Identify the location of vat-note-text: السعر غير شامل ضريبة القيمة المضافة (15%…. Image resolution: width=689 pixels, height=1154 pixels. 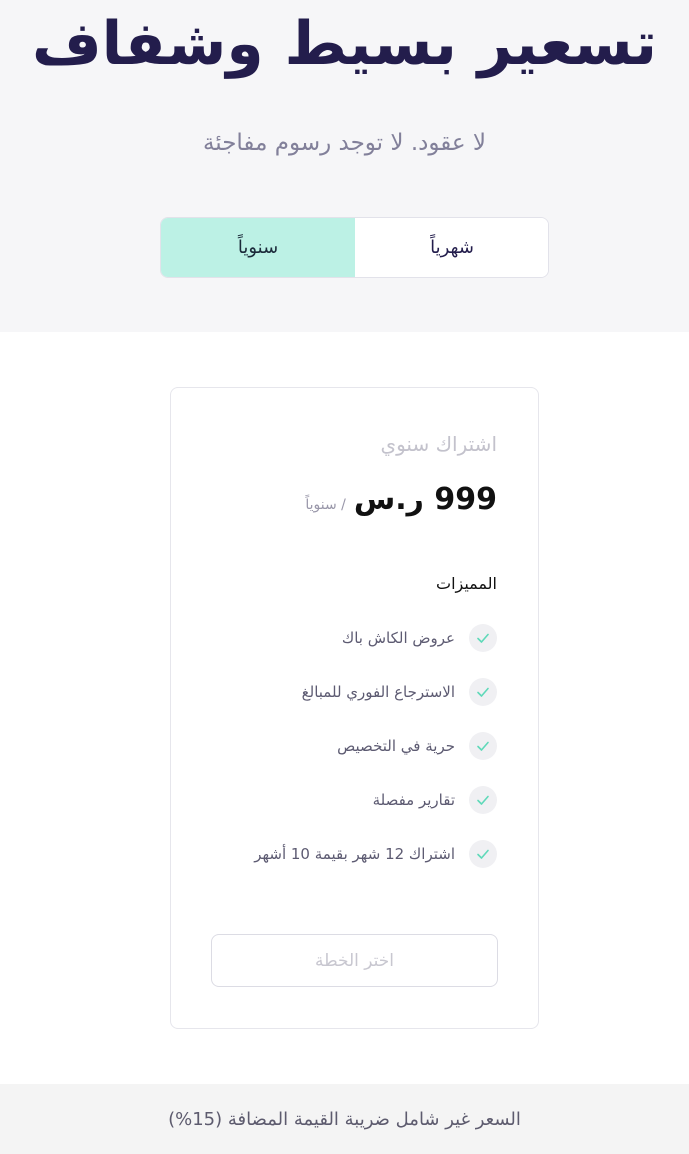
(344, 1119).